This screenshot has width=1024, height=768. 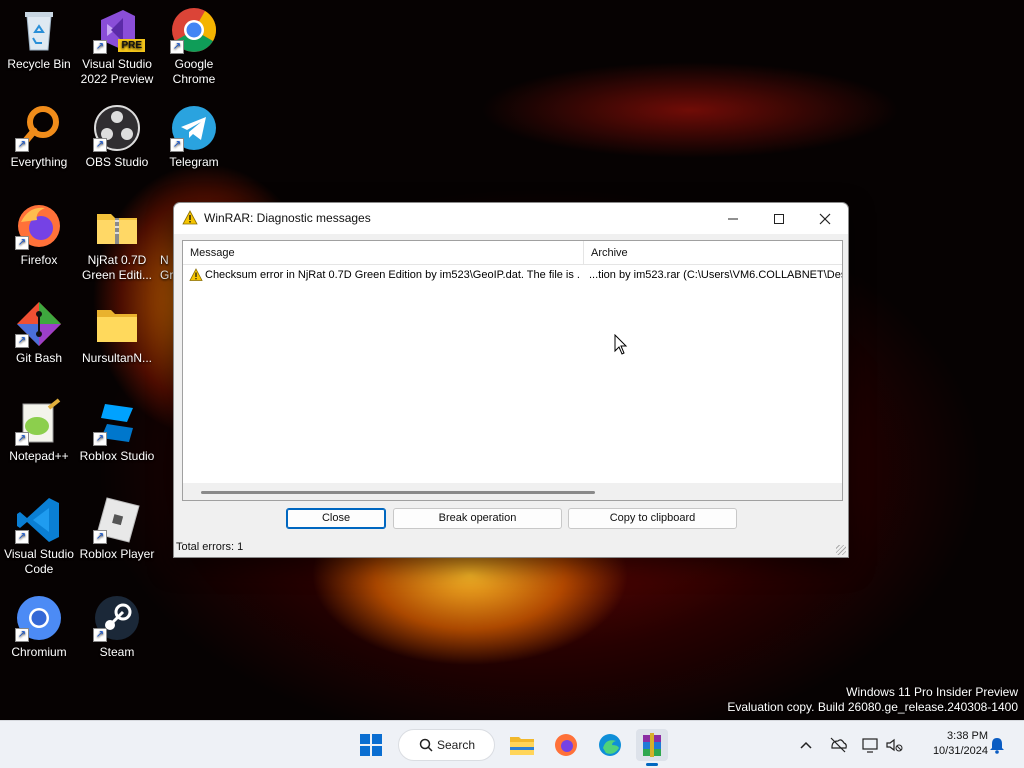 I want to click on network-offline-icon, so click(x=838, y=745).